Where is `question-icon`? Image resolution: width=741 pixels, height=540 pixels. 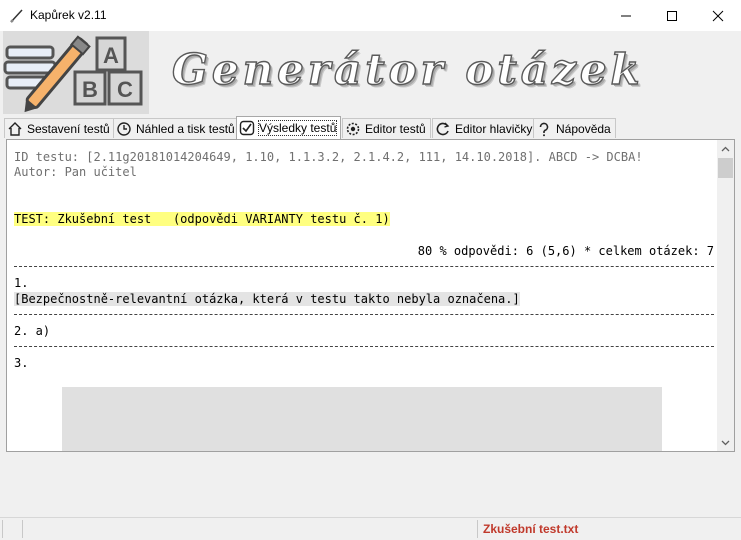
question-icon is located at coordinates (544, 129).